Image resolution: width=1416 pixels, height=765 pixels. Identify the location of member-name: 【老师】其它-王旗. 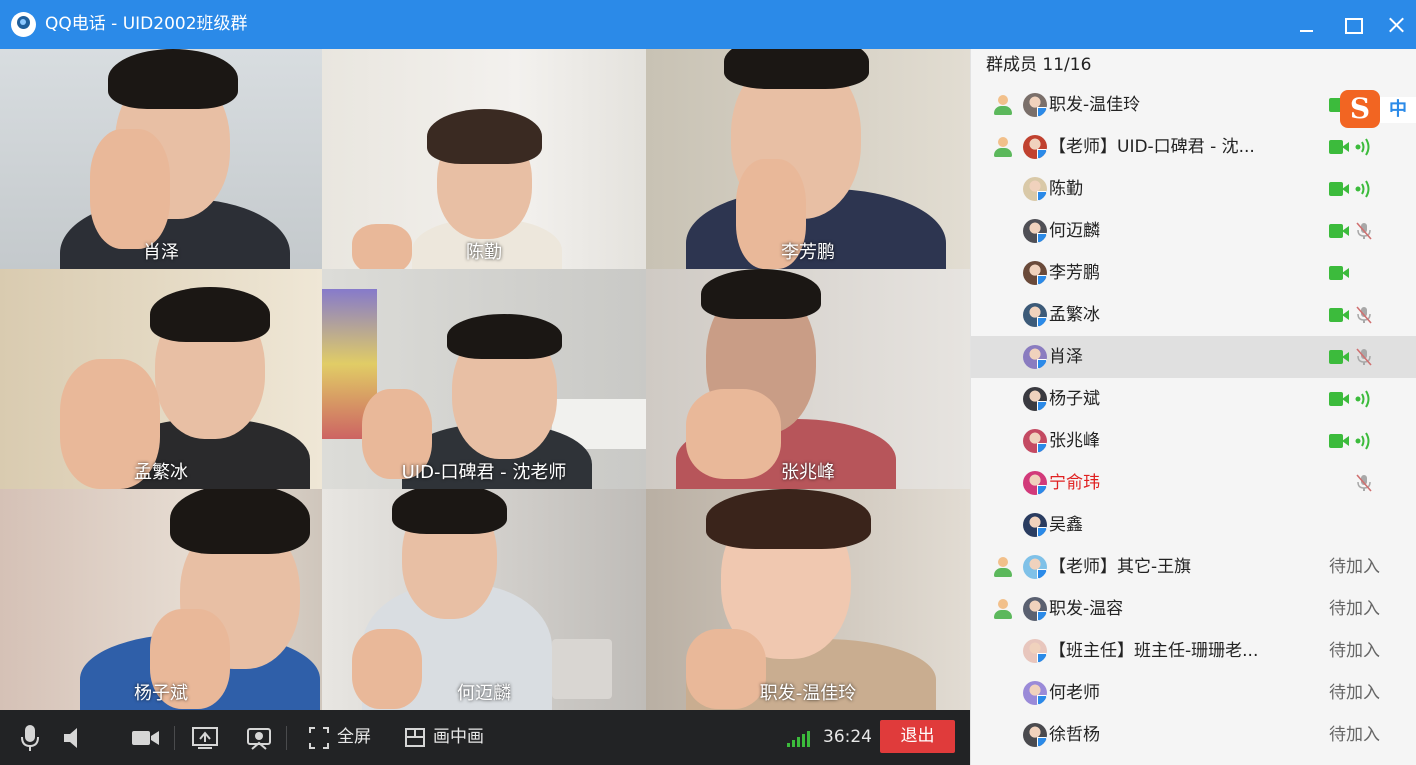
(1120, 567).